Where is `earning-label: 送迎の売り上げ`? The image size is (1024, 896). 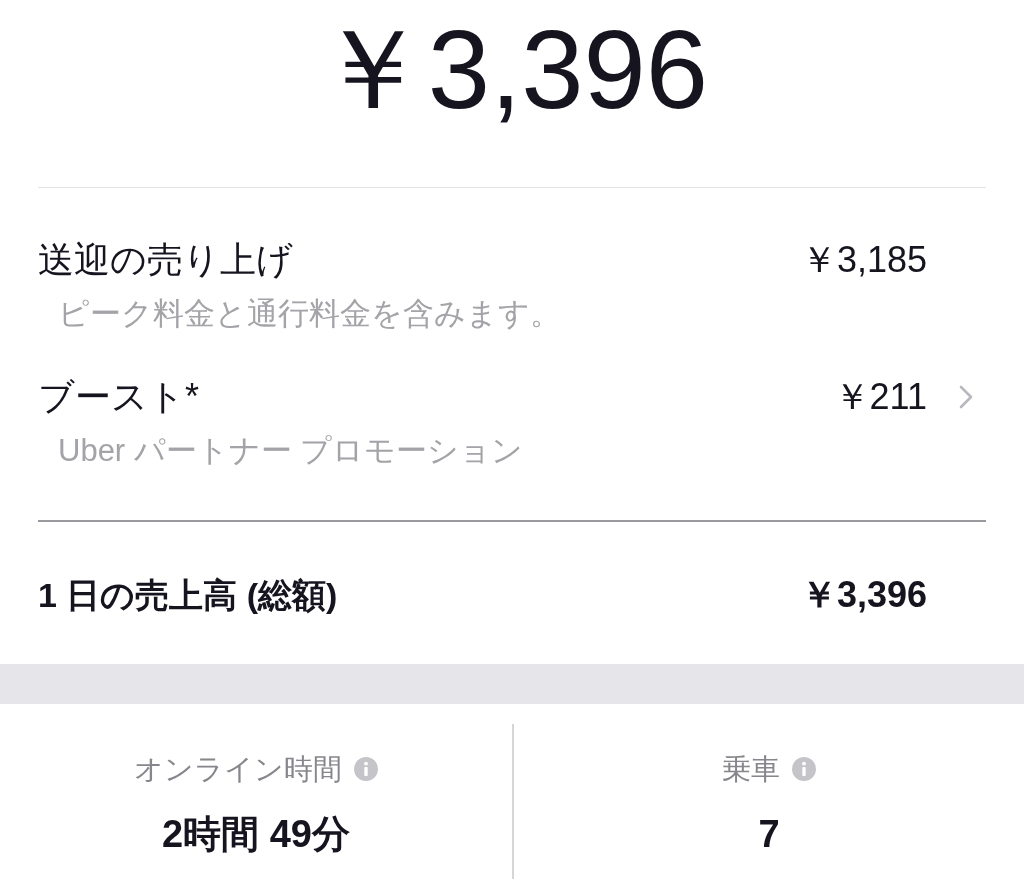
earning-label: 送迎の売り上げ is located at coordinates (165, 260).